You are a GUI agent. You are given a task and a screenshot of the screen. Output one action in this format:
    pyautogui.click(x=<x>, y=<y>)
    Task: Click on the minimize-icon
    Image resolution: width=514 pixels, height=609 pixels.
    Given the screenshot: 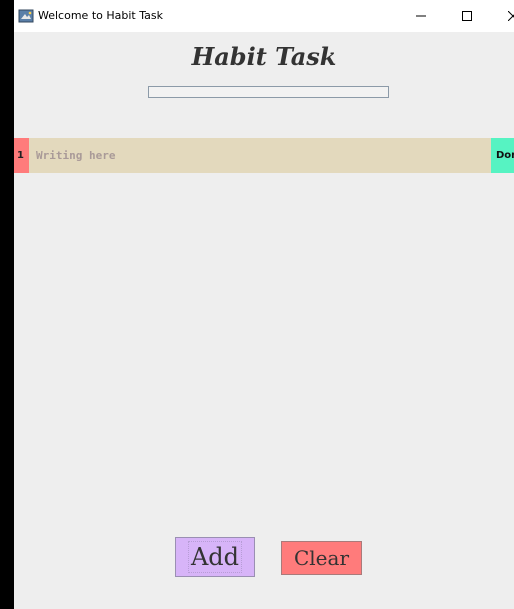 What is the action you would take?
    pyautogui.click(x=421, y=16)
    